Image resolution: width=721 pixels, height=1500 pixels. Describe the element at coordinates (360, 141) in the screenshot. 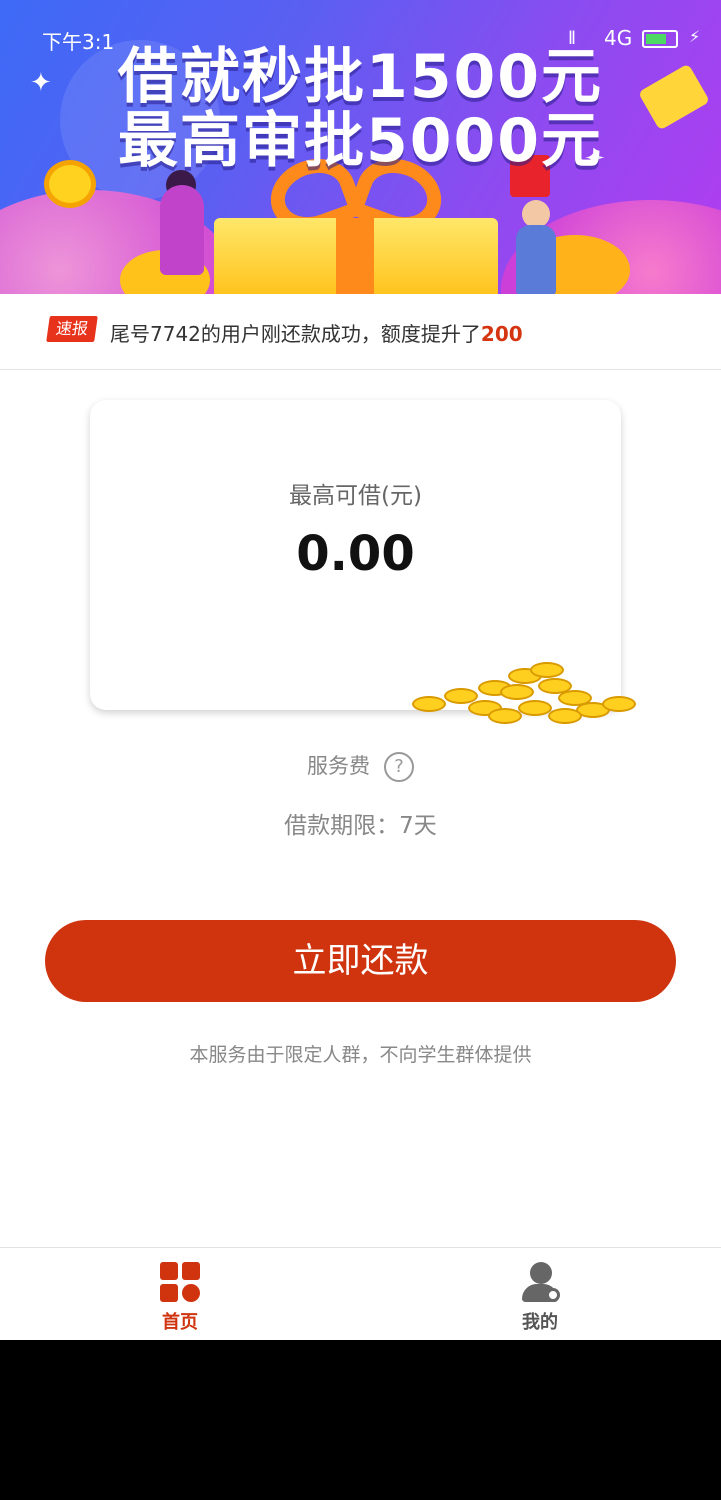

I see `banner-headline-2: 最高审批5000元` at that location.